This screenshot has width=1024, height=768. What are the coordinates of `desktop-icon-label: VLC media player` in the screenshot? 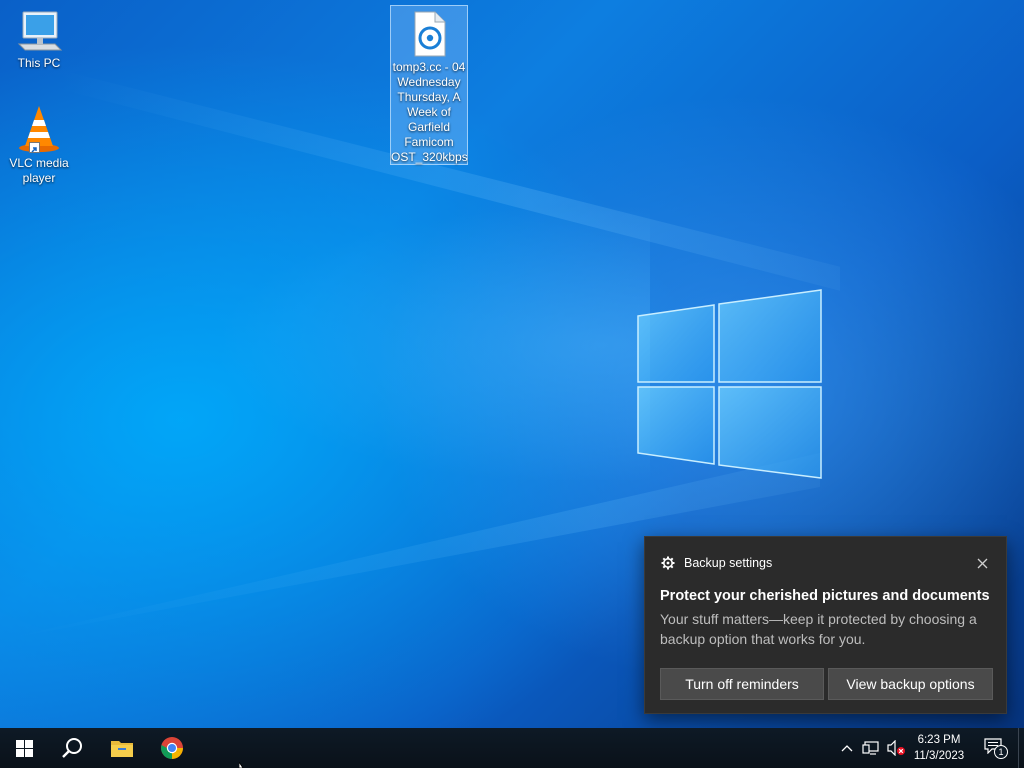 It's located at (39, 170).